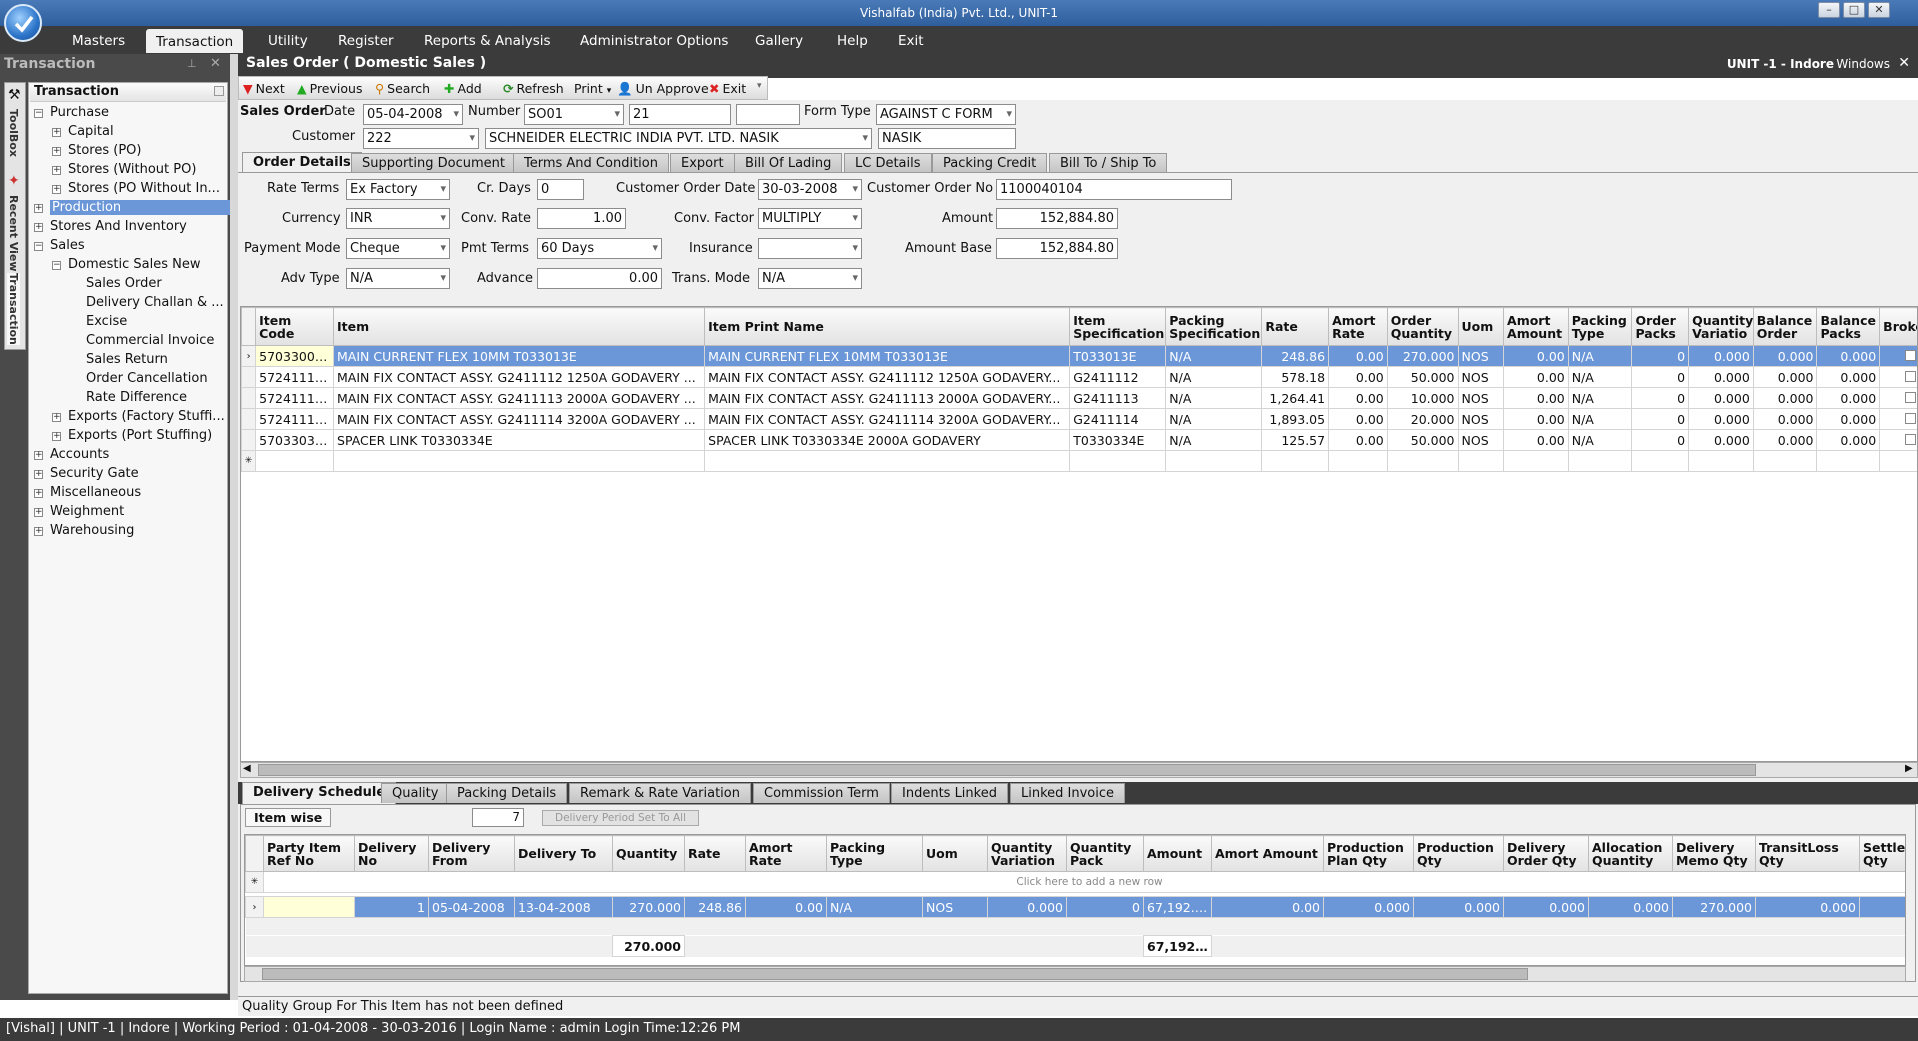  What do you see at coordinates (295, 377) in the screenshot?
I see `items-cell: 572411112` at bounding box center [295, 377].